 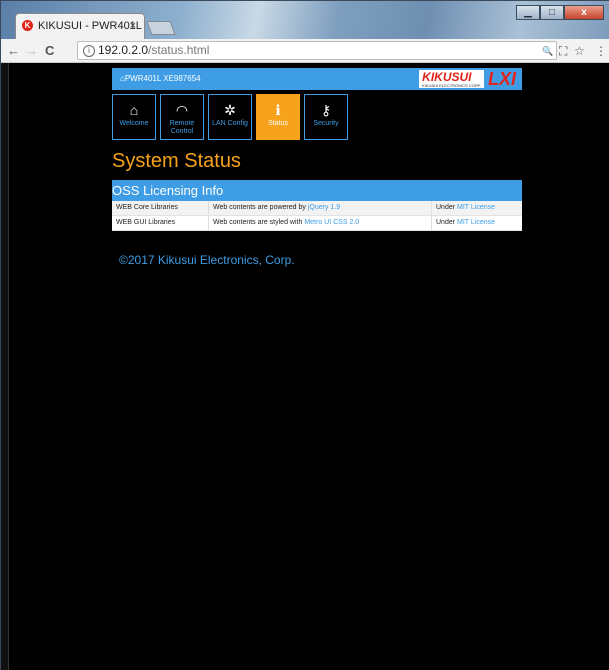 What do you see at coordinates (547, 51) in the screenshot?
I see `zoom-icon: 🔍` at bounding box center [547, 51].